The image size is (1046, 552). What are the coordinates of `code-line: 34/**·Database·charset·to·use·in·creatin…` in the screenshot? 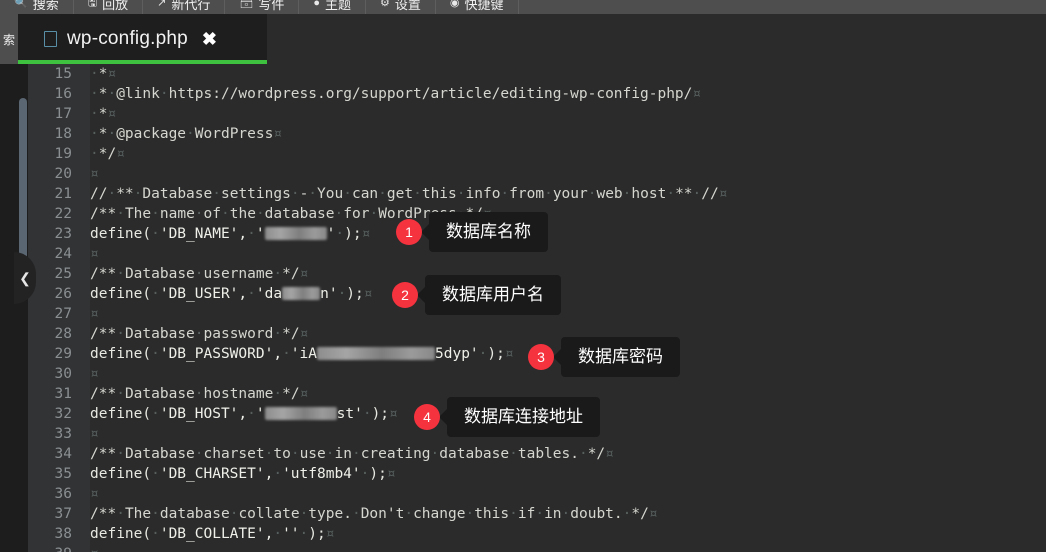 It's located at (550, 454).